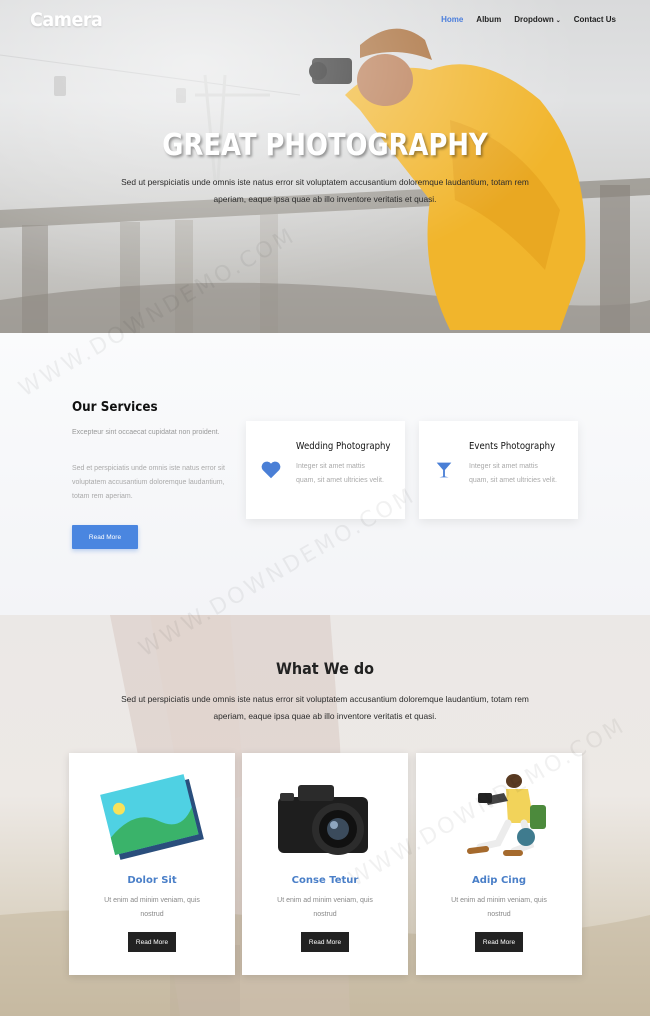 This screenshot has height=1016, width=650. What do you see at coordinates (558, 21) in the screenshot?
I see `chevron-down-icon: ⌄` at bounding box center [558, 21].